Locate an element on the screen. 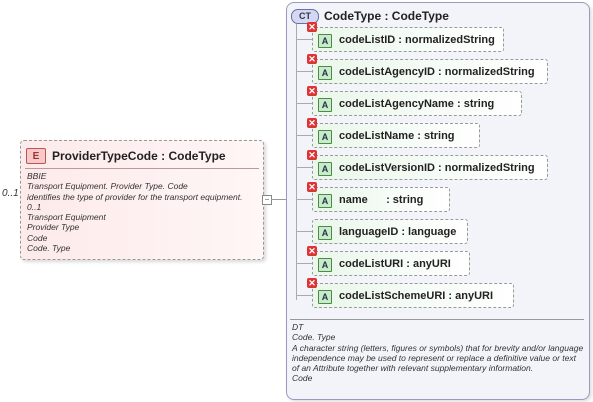 The image size is (593, 402). attribute-label: codeListName : string is located at coordinates (397, 135).